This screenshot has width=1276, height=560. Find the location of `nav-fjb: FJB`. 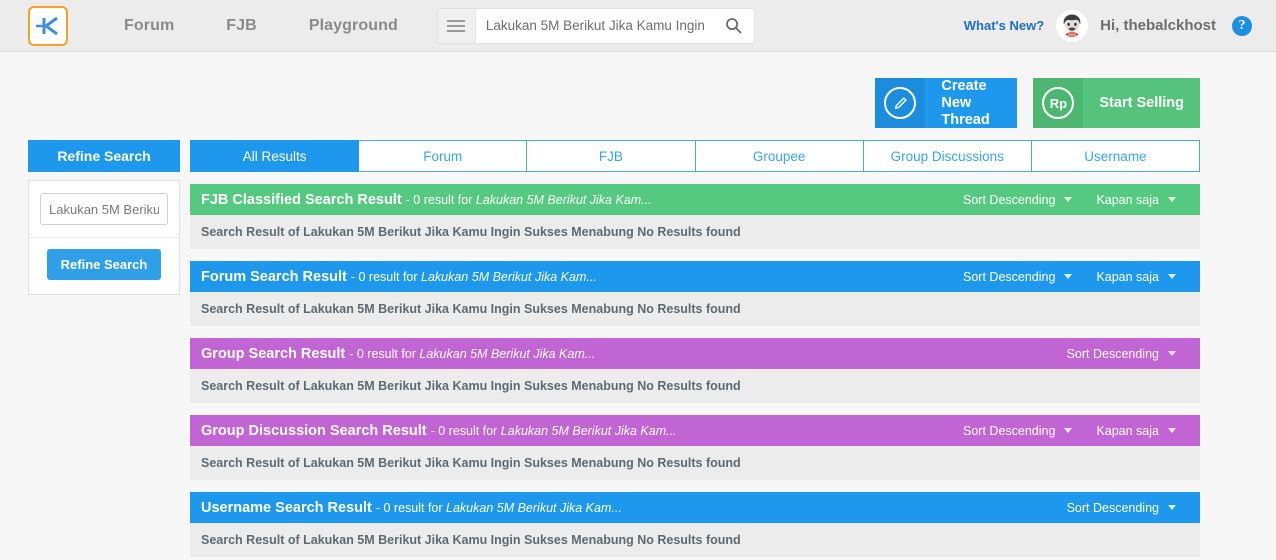

nav-fjb: FJB is located at coordinates (241, 26).